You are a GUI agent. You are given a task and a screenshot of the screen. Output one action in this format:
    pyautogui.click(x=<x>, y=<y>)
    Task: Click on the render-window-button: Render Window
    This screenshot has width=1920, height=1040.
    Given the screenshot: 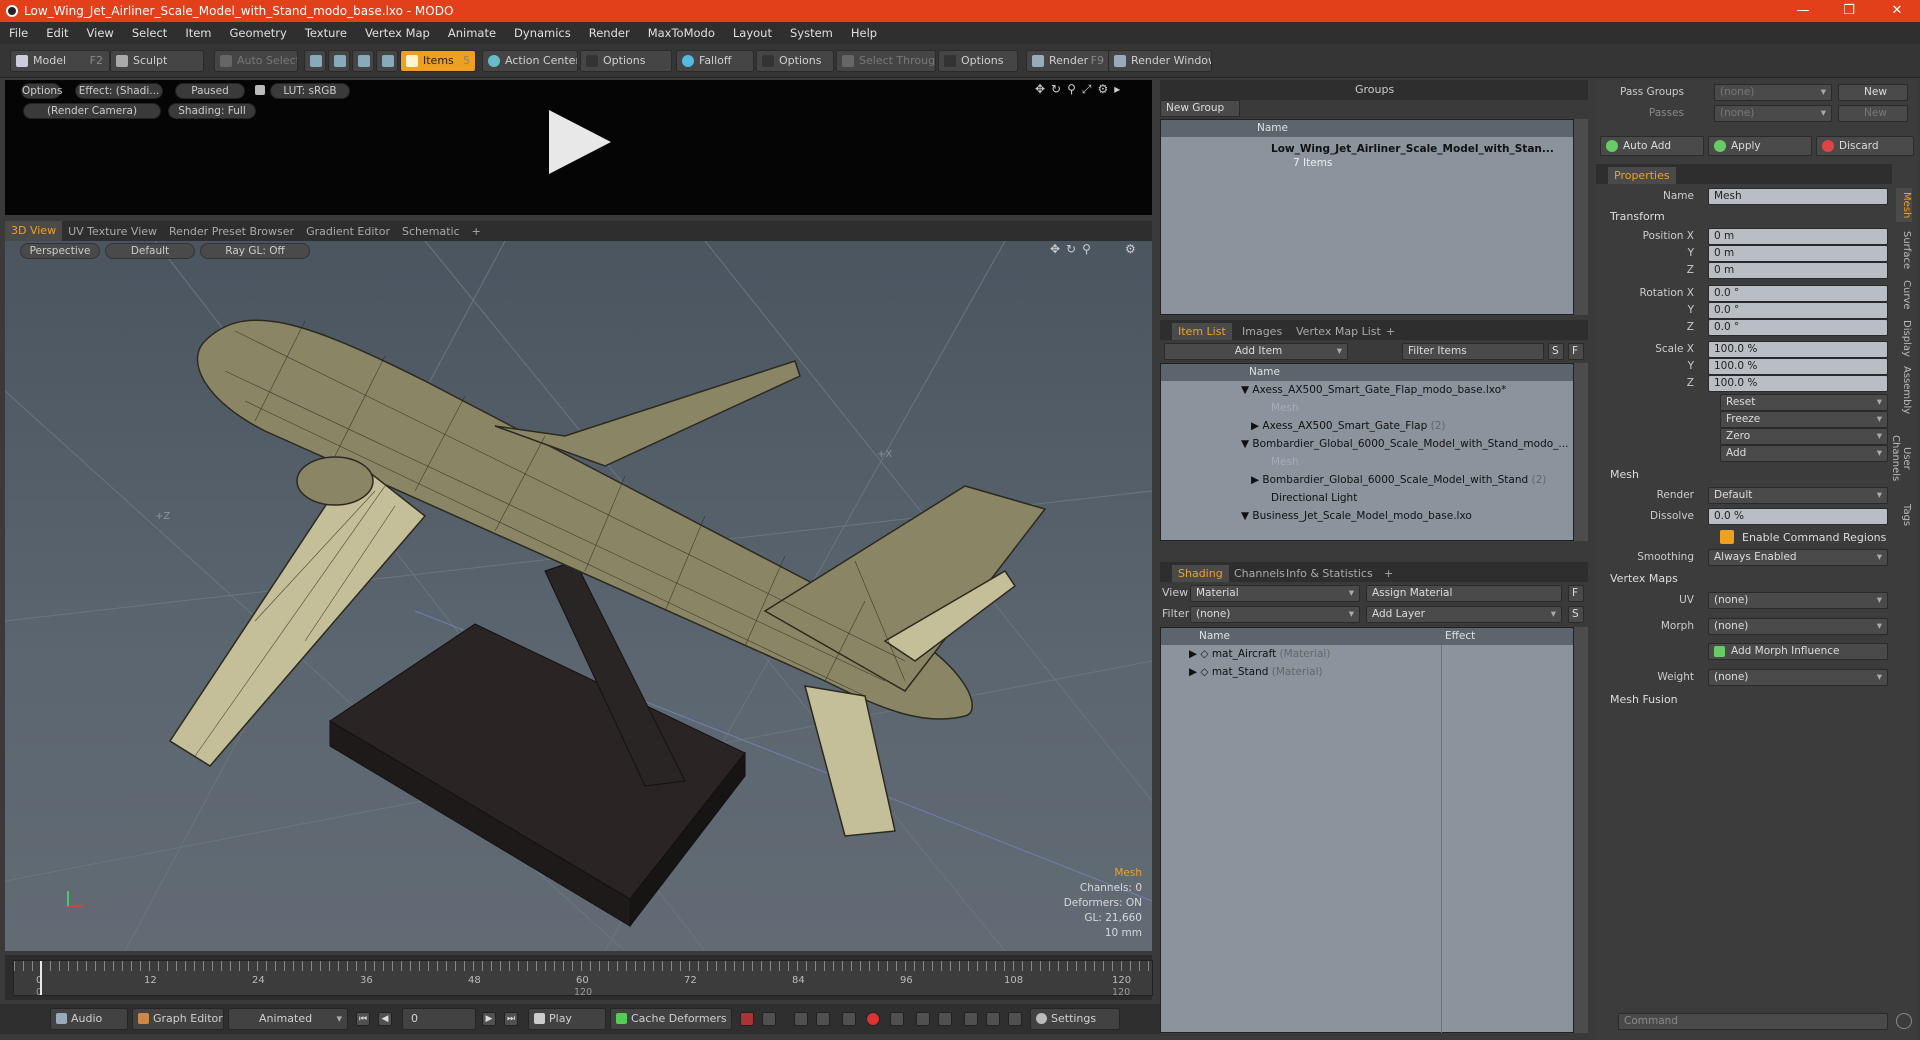 What is the action you would take?
    pyautogui.click(x=1160, y=61)
    